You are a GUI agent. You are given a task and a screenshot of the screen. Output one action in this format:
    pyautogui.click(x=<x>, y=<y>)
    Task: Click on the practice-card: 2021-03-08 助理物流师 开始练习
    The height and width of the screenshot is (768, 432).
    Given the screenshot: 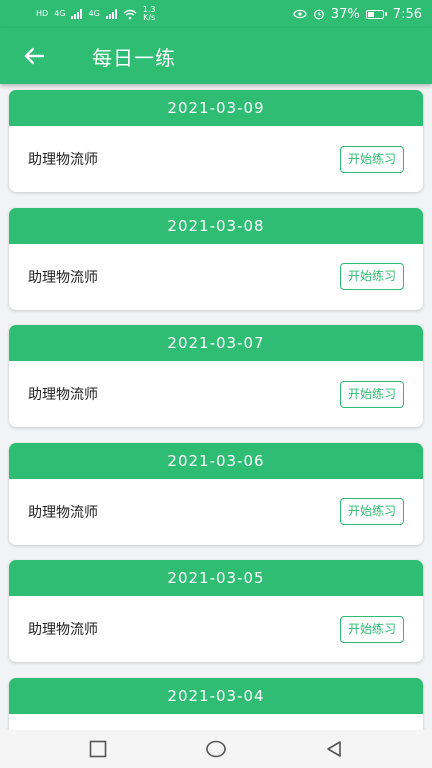 What is the action you would take?
    pyautogui.click(x=216, y=258)
    